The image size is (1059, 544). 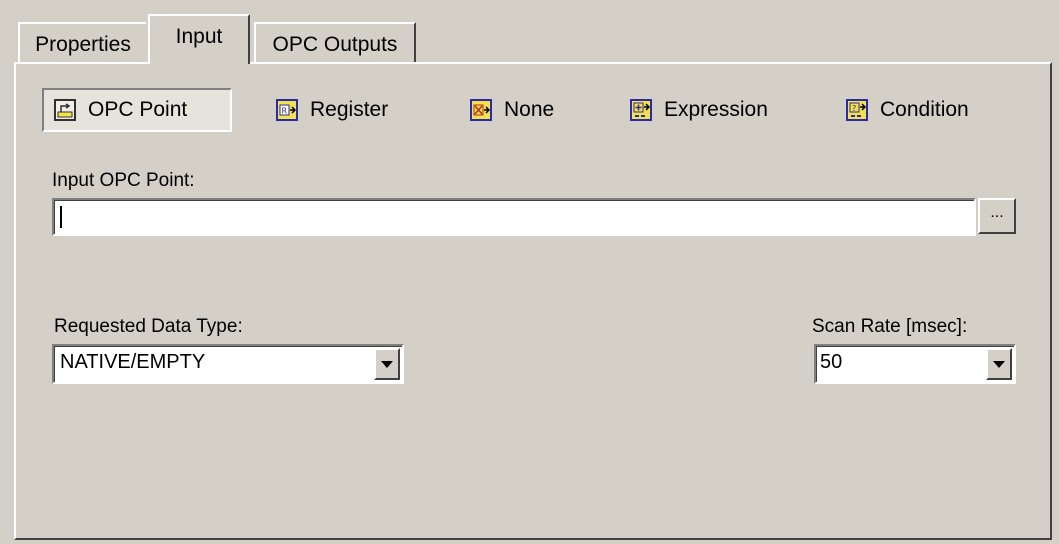 I want to click on condition-icon: ?, so click(x=857, y=110).